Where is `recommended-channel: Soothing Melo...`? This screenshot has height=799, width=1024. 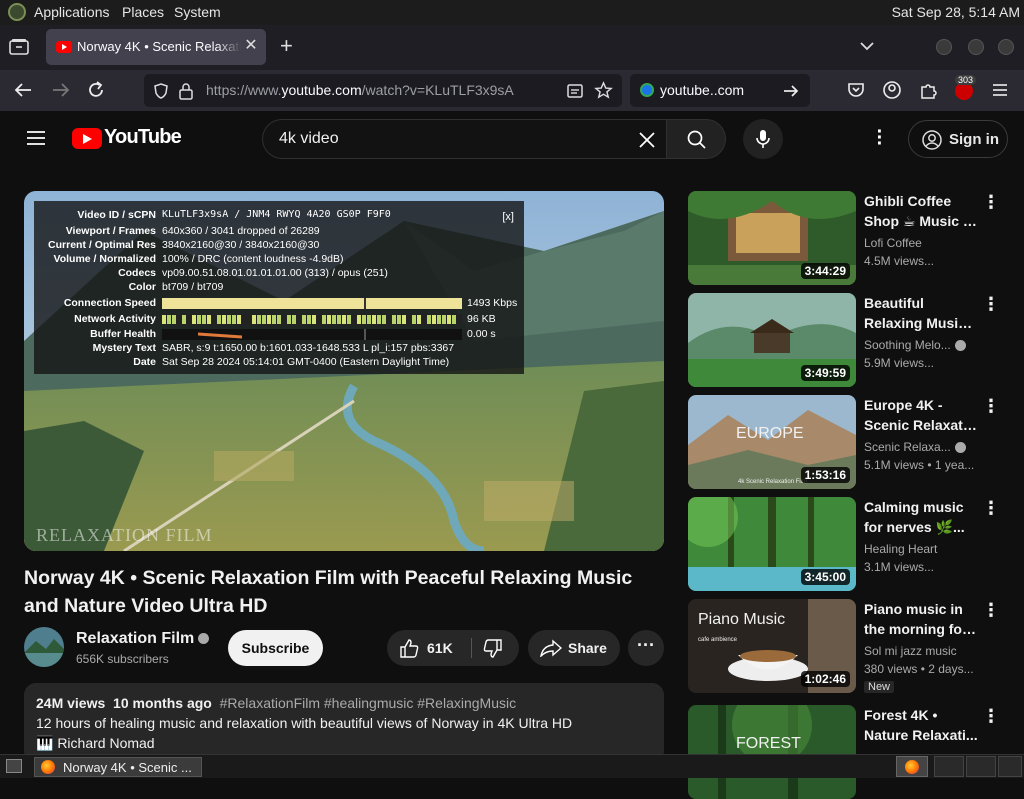 recommended-channel: Soothing Melo... is located at coordinates (921, 345).